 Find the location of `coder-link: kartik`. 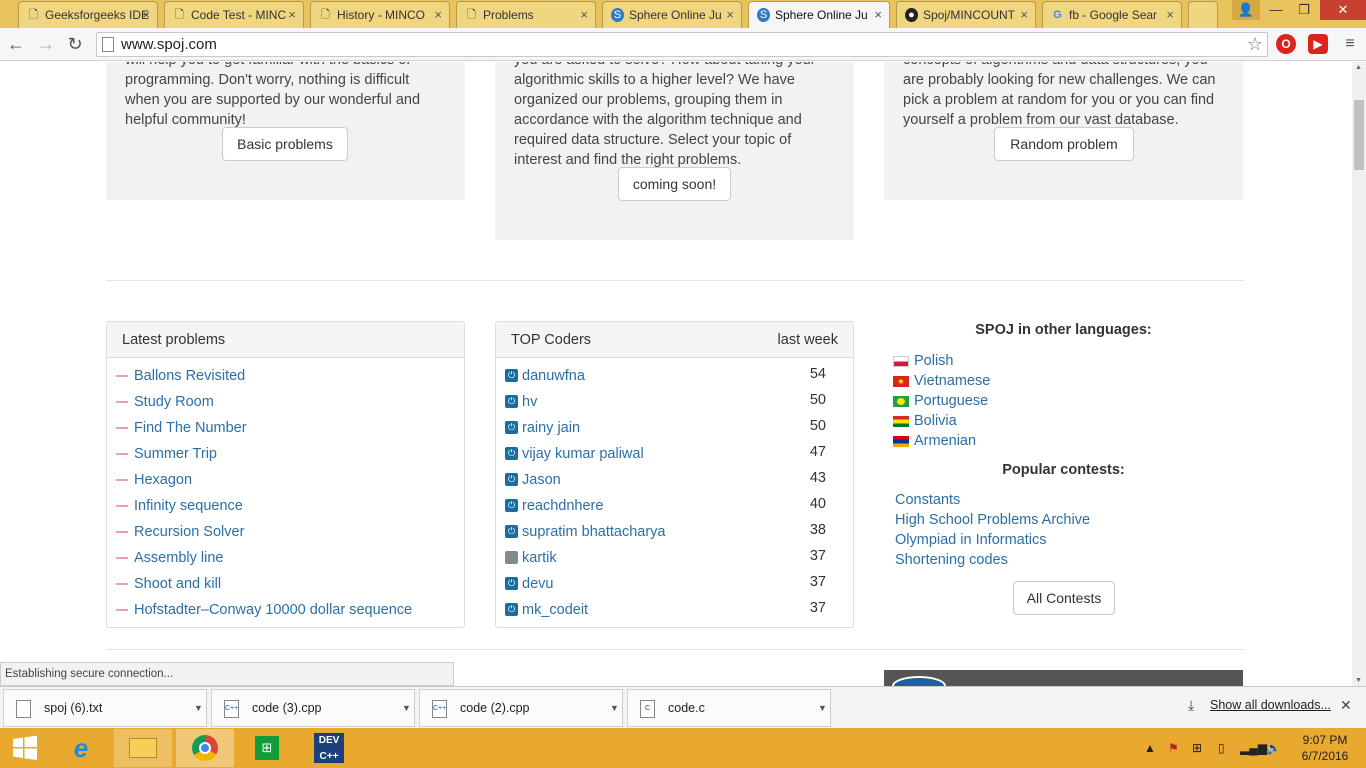

coder-link: kartik is located at coordinates (531, 561).